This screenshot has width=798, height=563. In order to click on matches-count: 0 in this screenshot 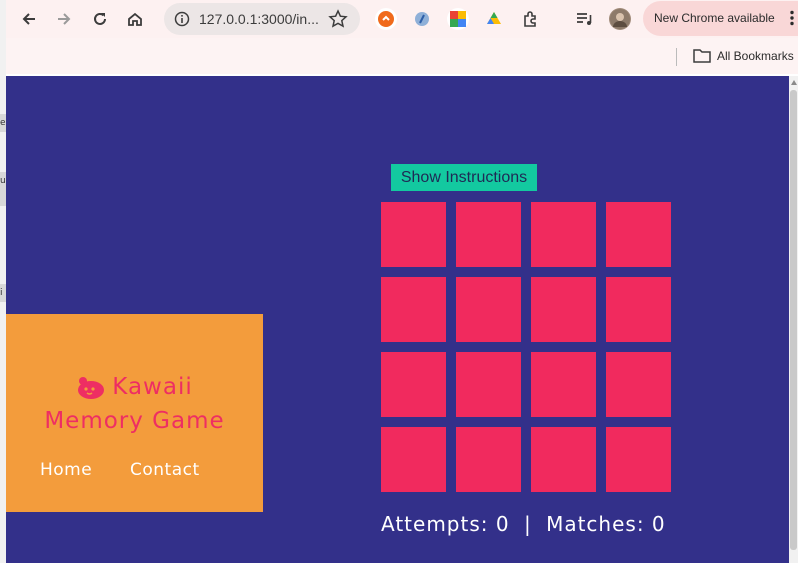, I will do `click(658, 524)`.